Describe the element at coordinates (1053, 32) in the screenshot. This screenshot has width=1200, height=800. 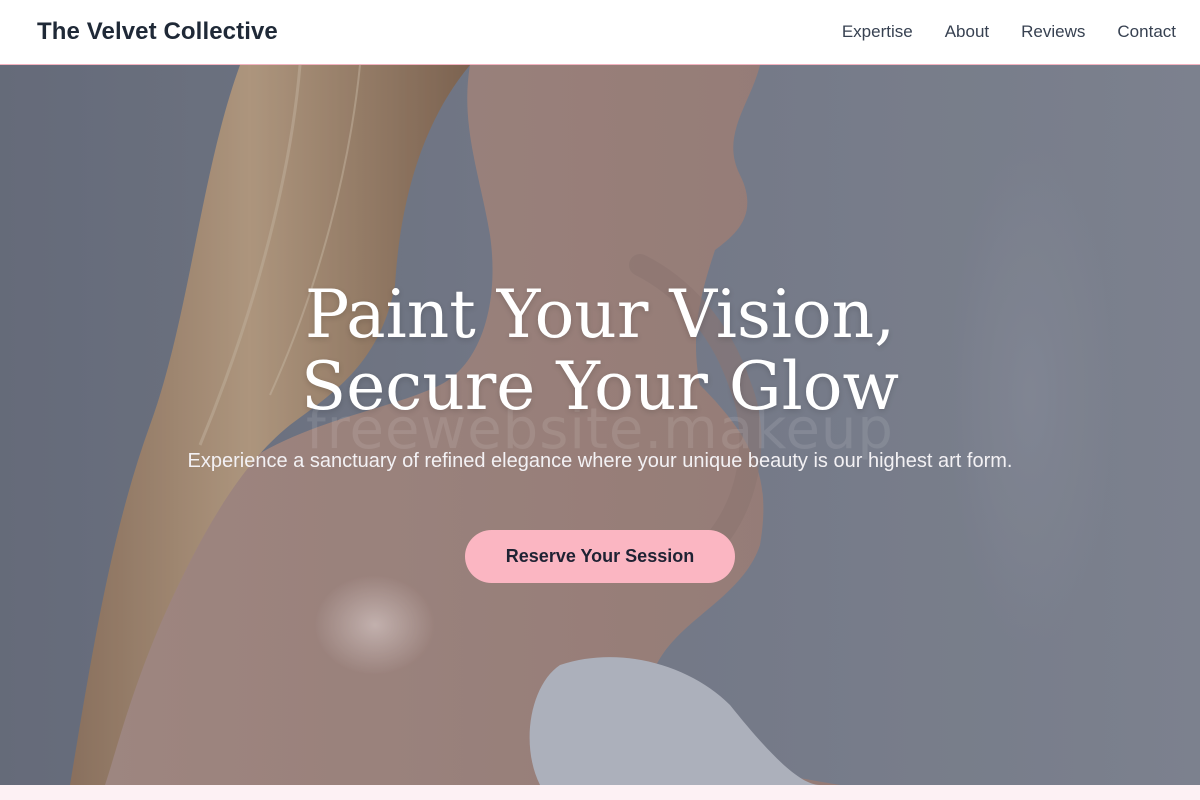
I see `nav-link-reviews: Reviews` at that location.